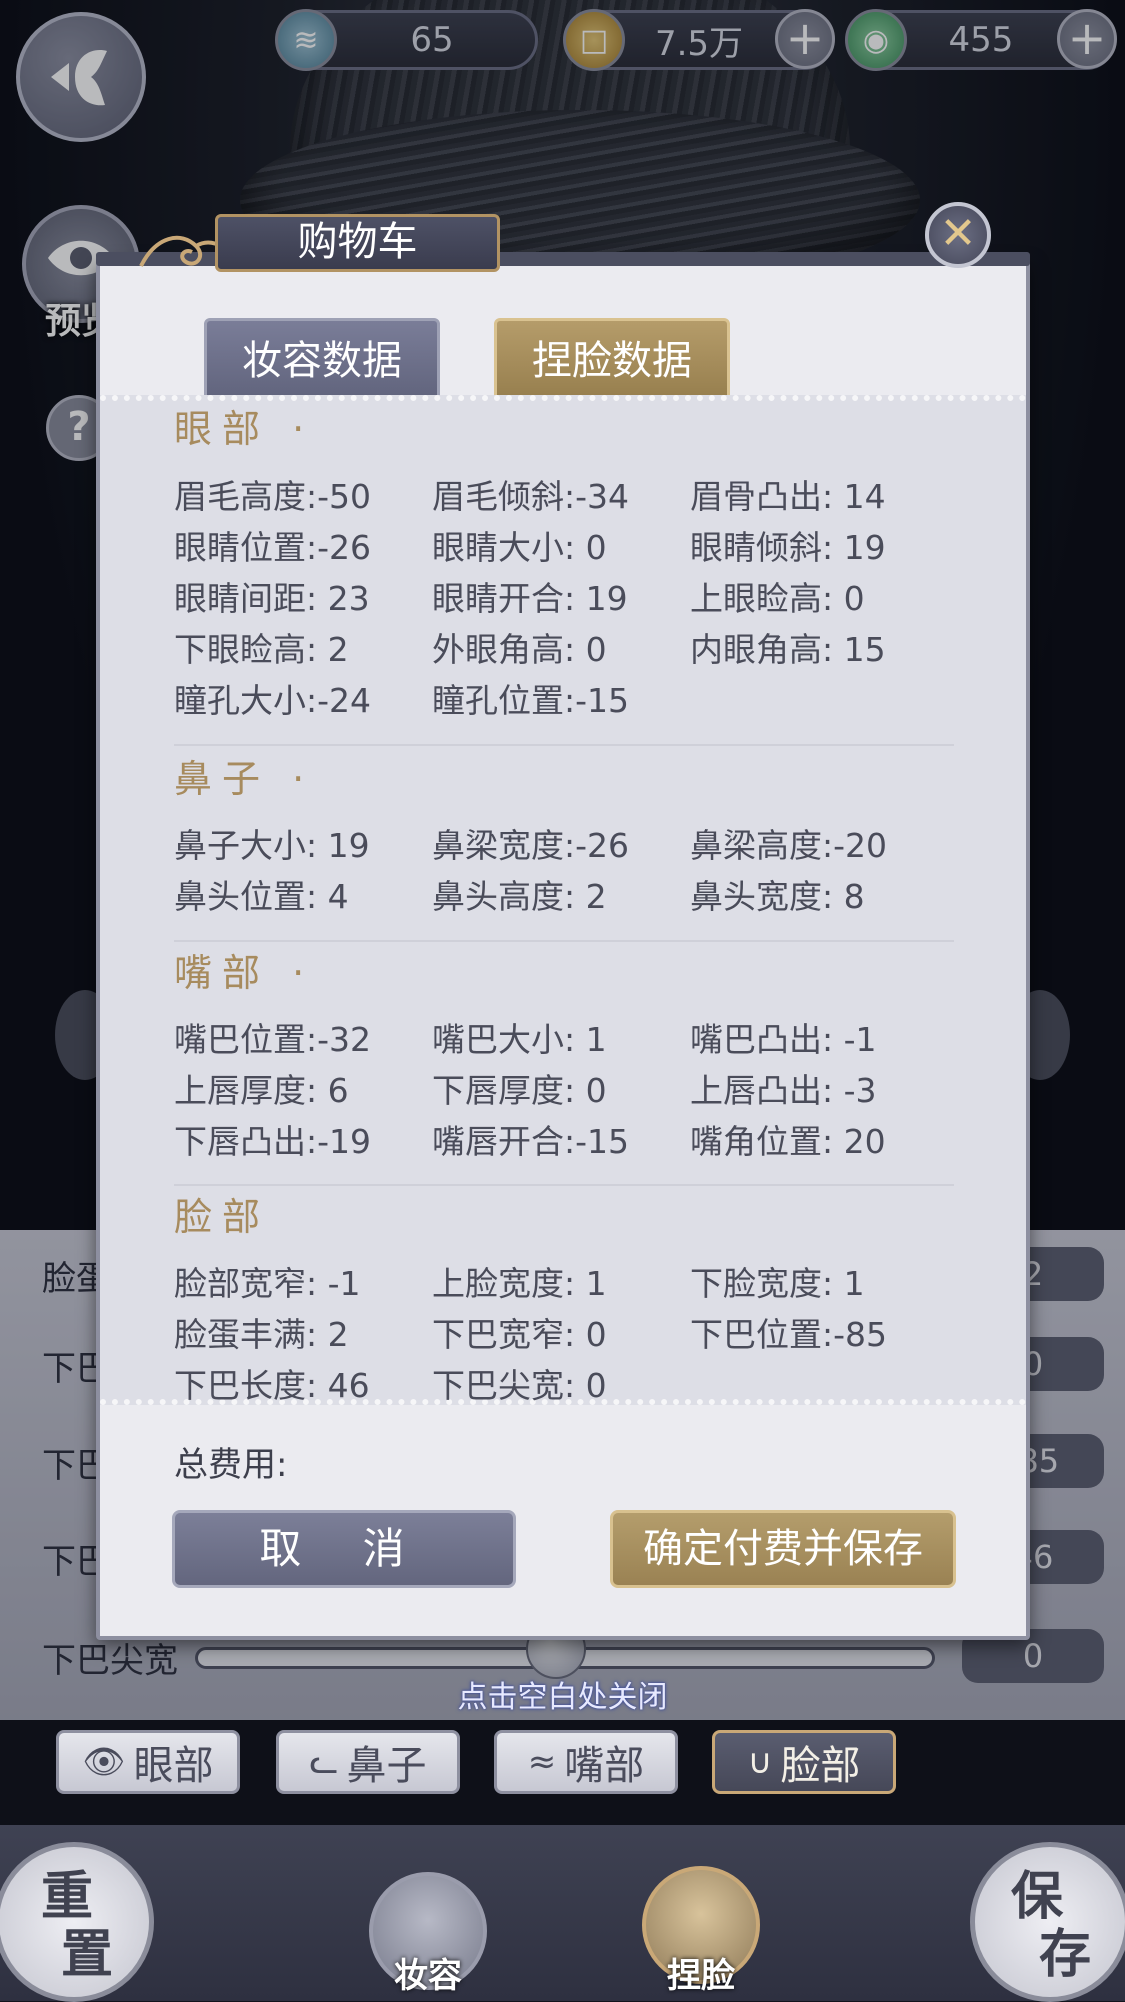 The width and height of the screenshot is (1125, 2002). What do you see at coordinates (519, 896) in the screenshot?
I see `attr-item: 鼻头高度: 2` at bounding box center [519, 896].